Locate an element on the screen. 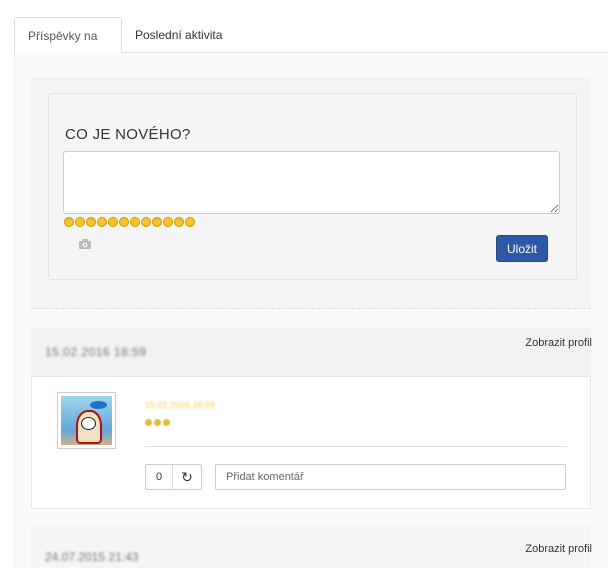  profile-tabs: Příspěvky na zdi Poslední aktivita is located at coordinates (311, 48).